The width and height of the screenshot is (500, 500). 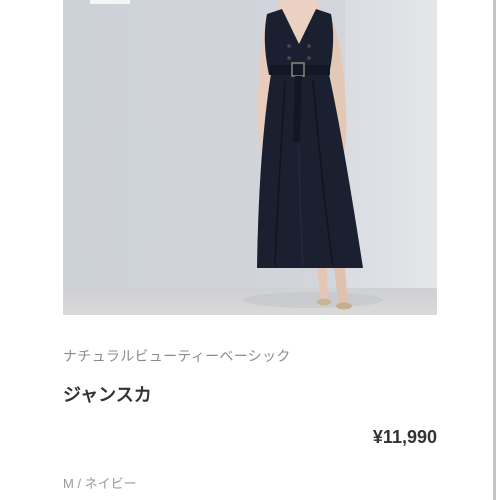 What do you see at coordinates (324, 302) in the screenshot?
I see `model-left-shoe` at bounding box center [324, 302].